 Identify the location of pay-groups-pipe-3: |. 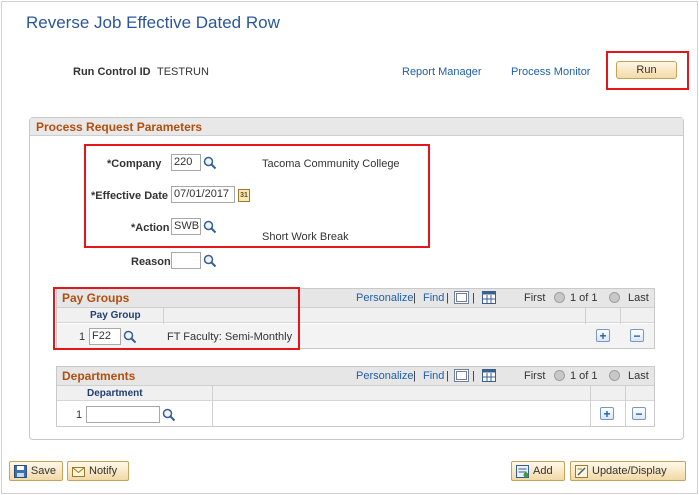
(473, 298).